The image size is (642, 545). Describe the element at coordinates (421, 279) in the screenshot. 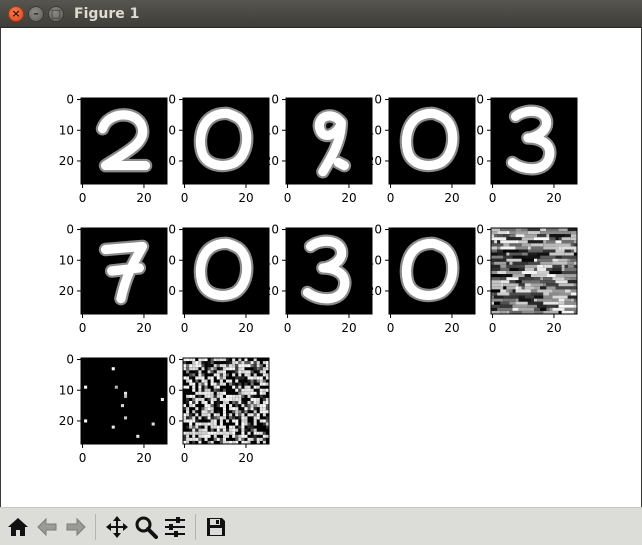

I see `subplot-1-3: 0 10 20 0 20` at that location.